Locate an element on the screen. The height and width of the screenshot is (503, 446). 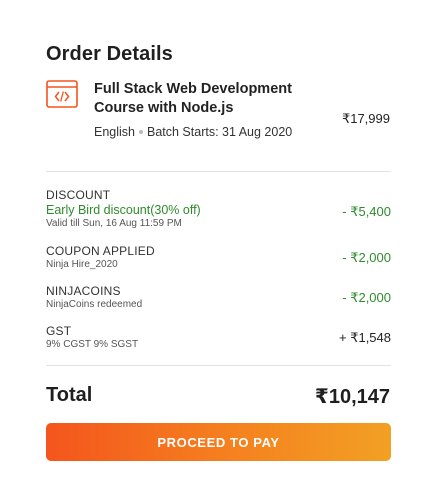
course-price: ₹17,999 is located at coordinates (365, 118).